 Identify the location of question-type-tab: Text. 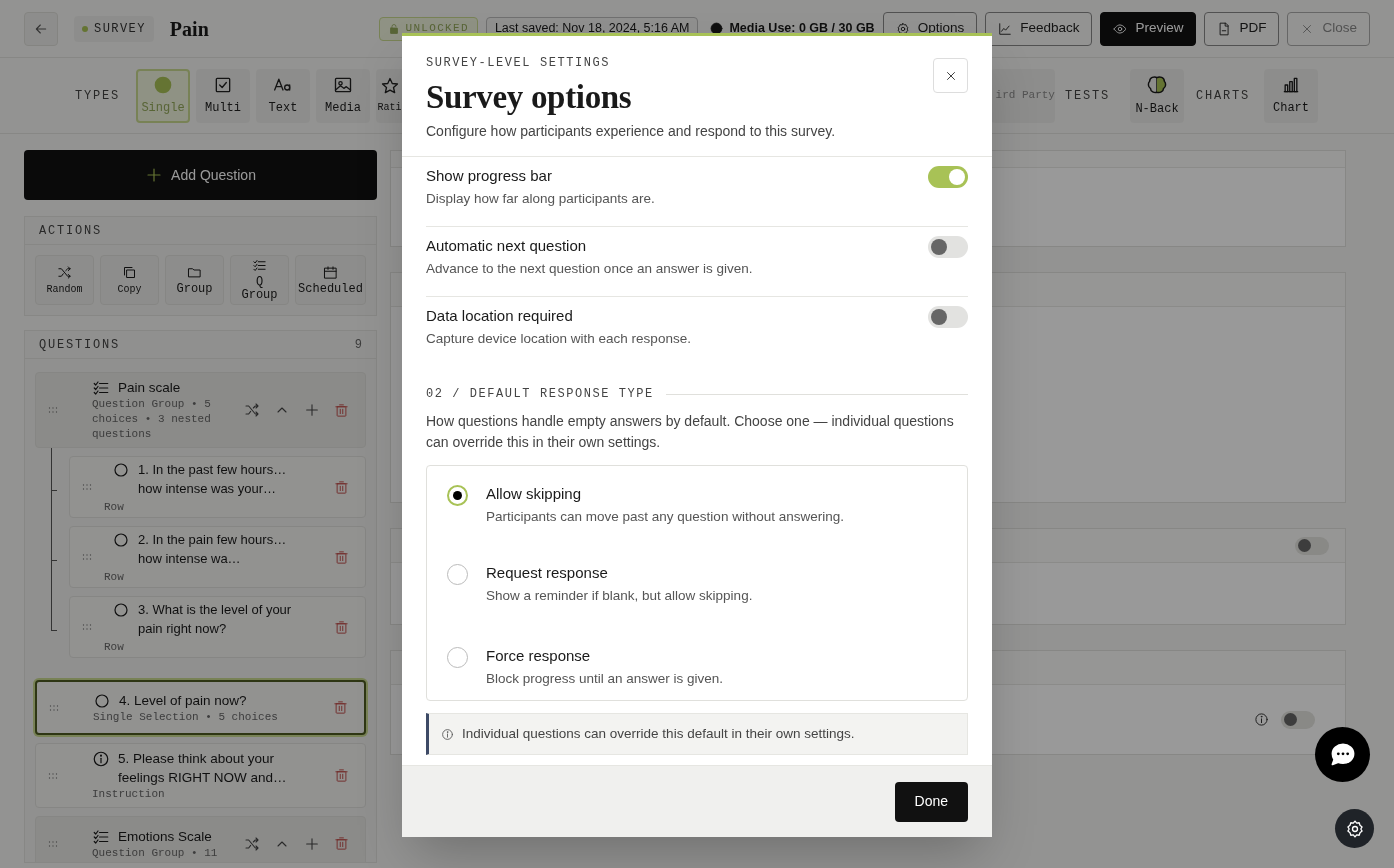
(283, 95).